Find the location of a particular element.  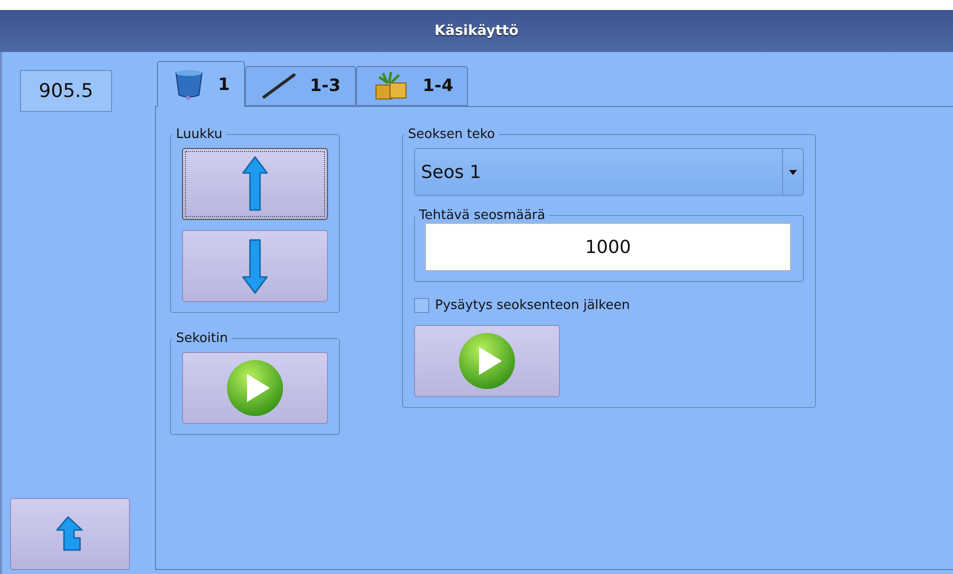

stick-icon is located at coordinates (279, 86).